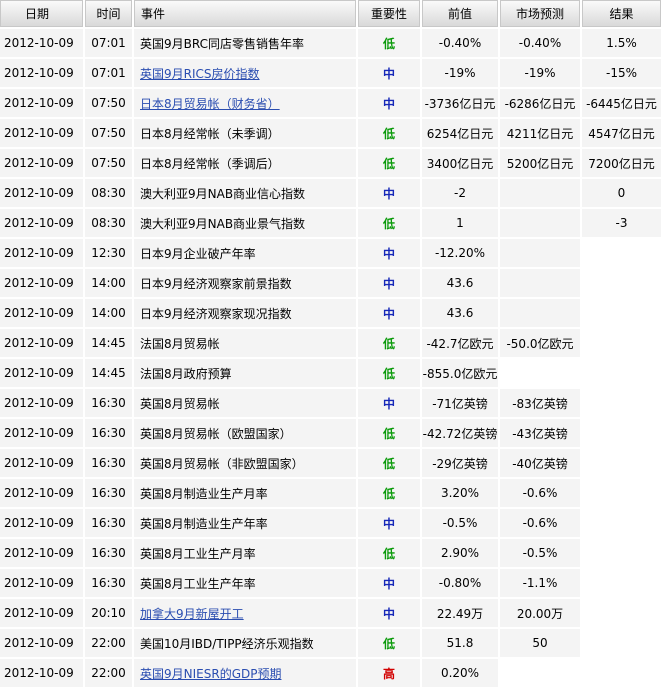  Describe the element at coordinates (108, 43) in the screenshot. I see `cell-time: 07:01` at that location.